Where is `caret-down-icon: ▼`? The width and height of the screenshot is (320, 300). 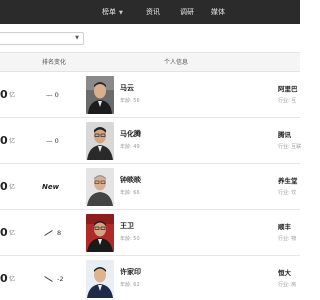 caret-down-icon: ▼ is located at coordinates (121, 13).